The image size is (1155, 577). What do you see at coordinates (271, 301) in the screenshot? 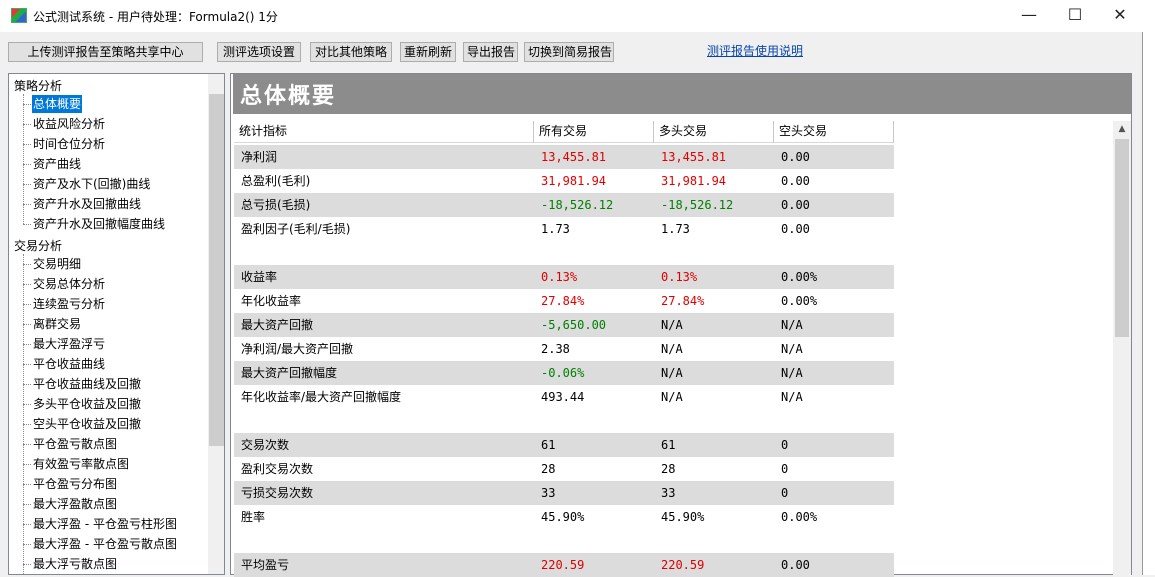
I see `metric-label: 年化收益率` at bounding box center [271, 301].